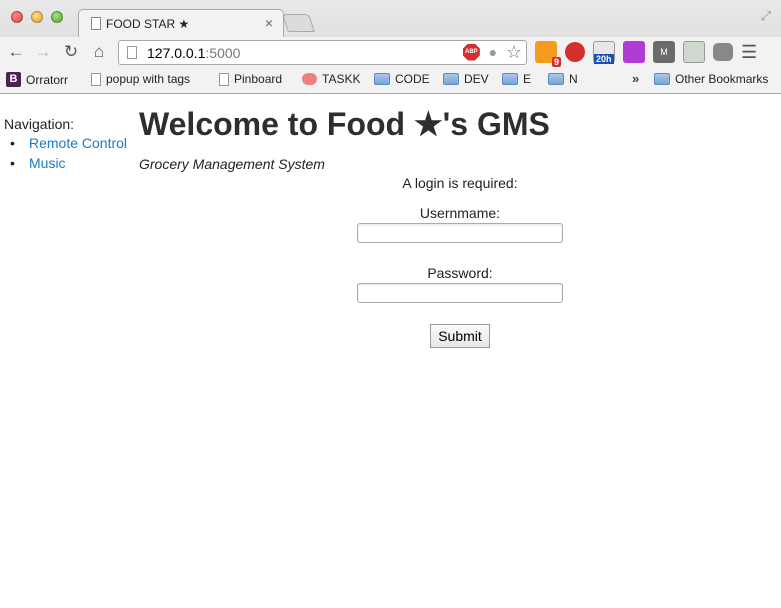 This screenshot has width=781, height=608. I want to click on stop-extension-icon, so click(575, 52).